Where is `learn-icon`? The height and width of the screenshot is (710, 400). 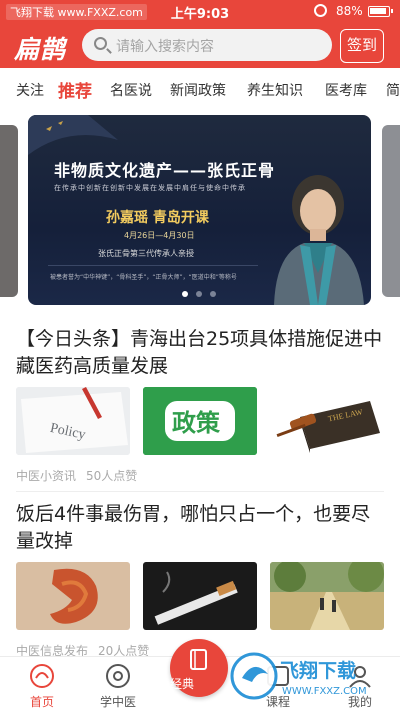 learn-icon is located at coordinates (118, 676).